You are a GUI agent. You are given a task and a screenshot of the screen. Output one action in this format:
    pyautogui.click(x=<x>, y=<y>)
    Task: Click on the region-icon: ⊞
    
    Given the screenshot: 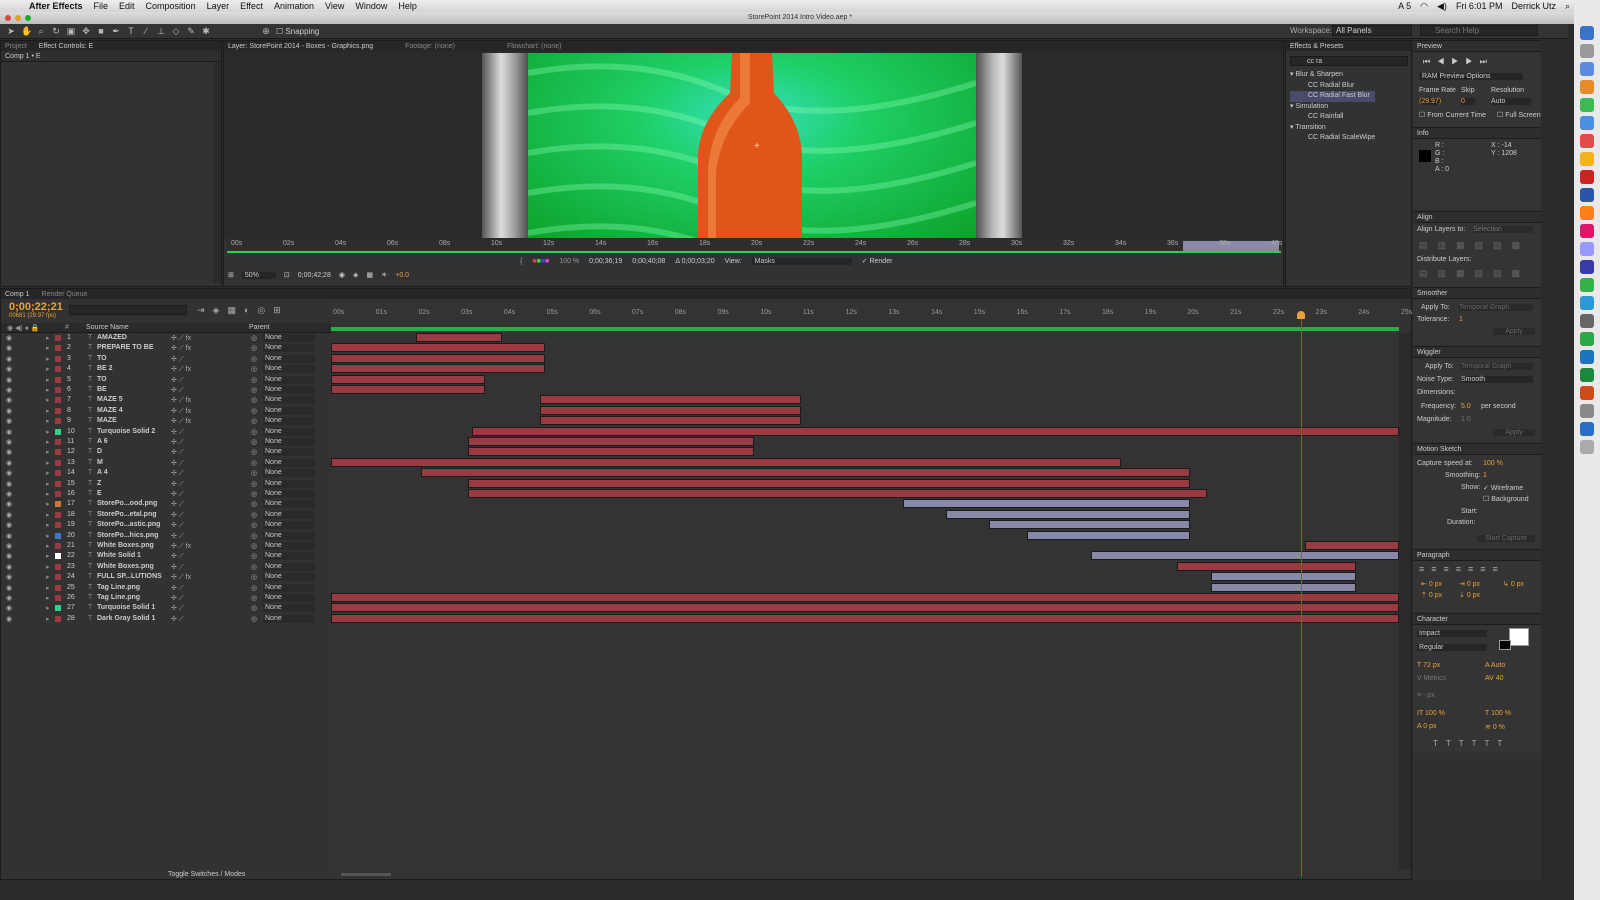 What is the action you would take?
    pyautogui.click(x=231, y=275)
    